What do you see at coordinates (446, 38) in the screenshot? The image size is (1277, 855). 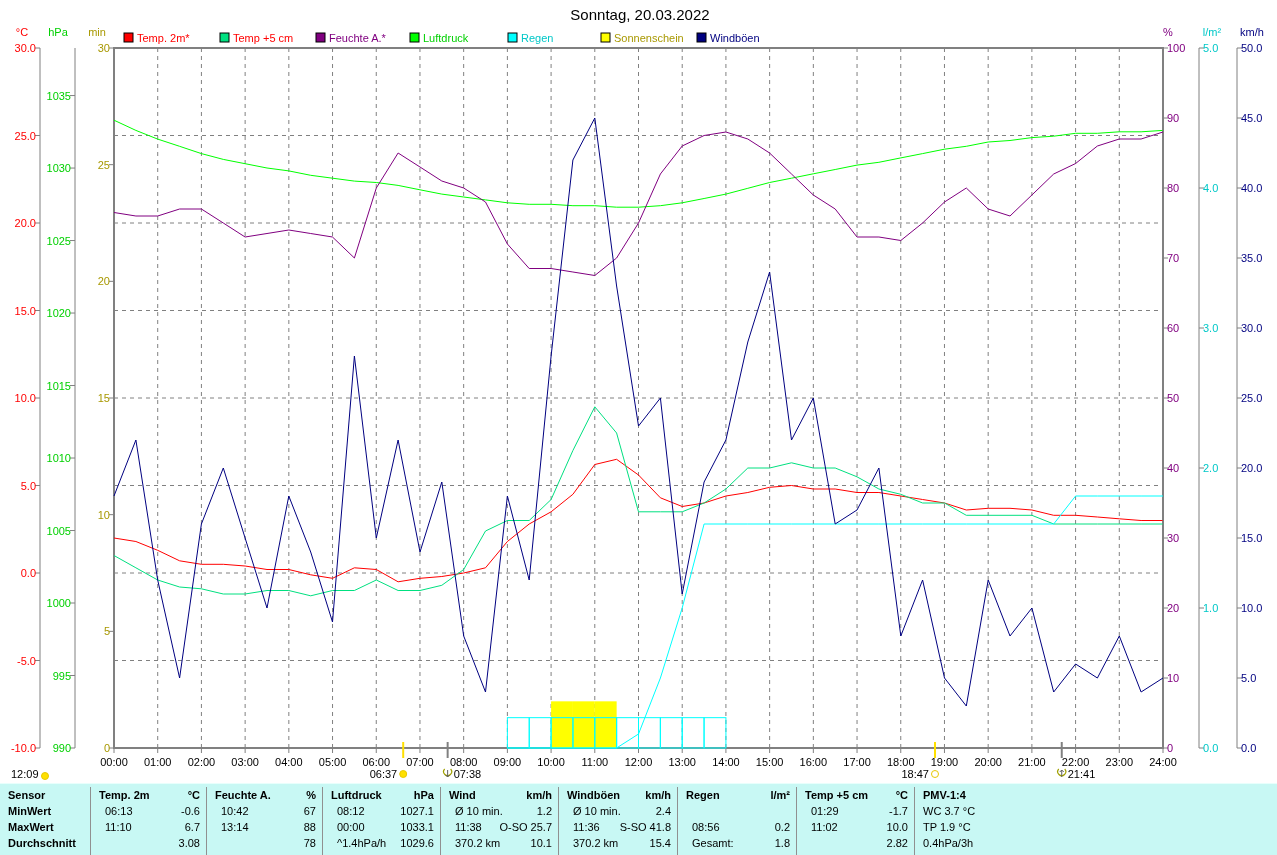 I see `legend-label: Luftdruck` at bounding box center [446, 38].